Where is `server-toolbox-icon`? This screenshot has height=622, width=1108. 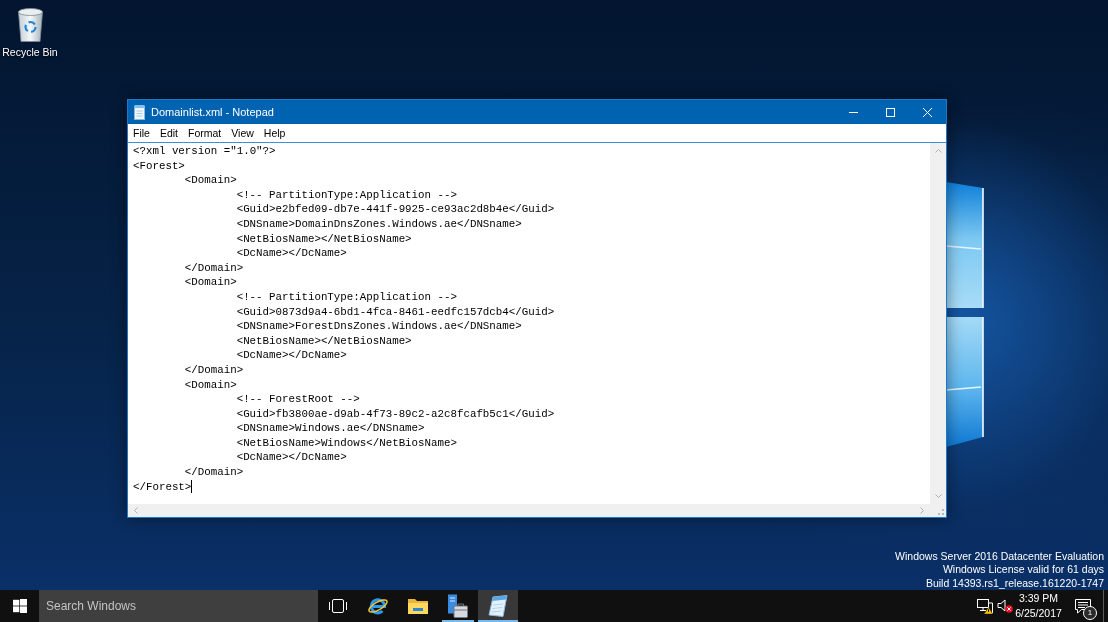
server-toolbox-icon is located at coordinates (458, 606).